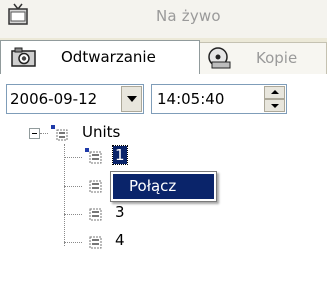  What do you see at coordinates (191, 99) in the screenshot?
I see `time-value: 14:05:40` at bounding box center [191, 99].